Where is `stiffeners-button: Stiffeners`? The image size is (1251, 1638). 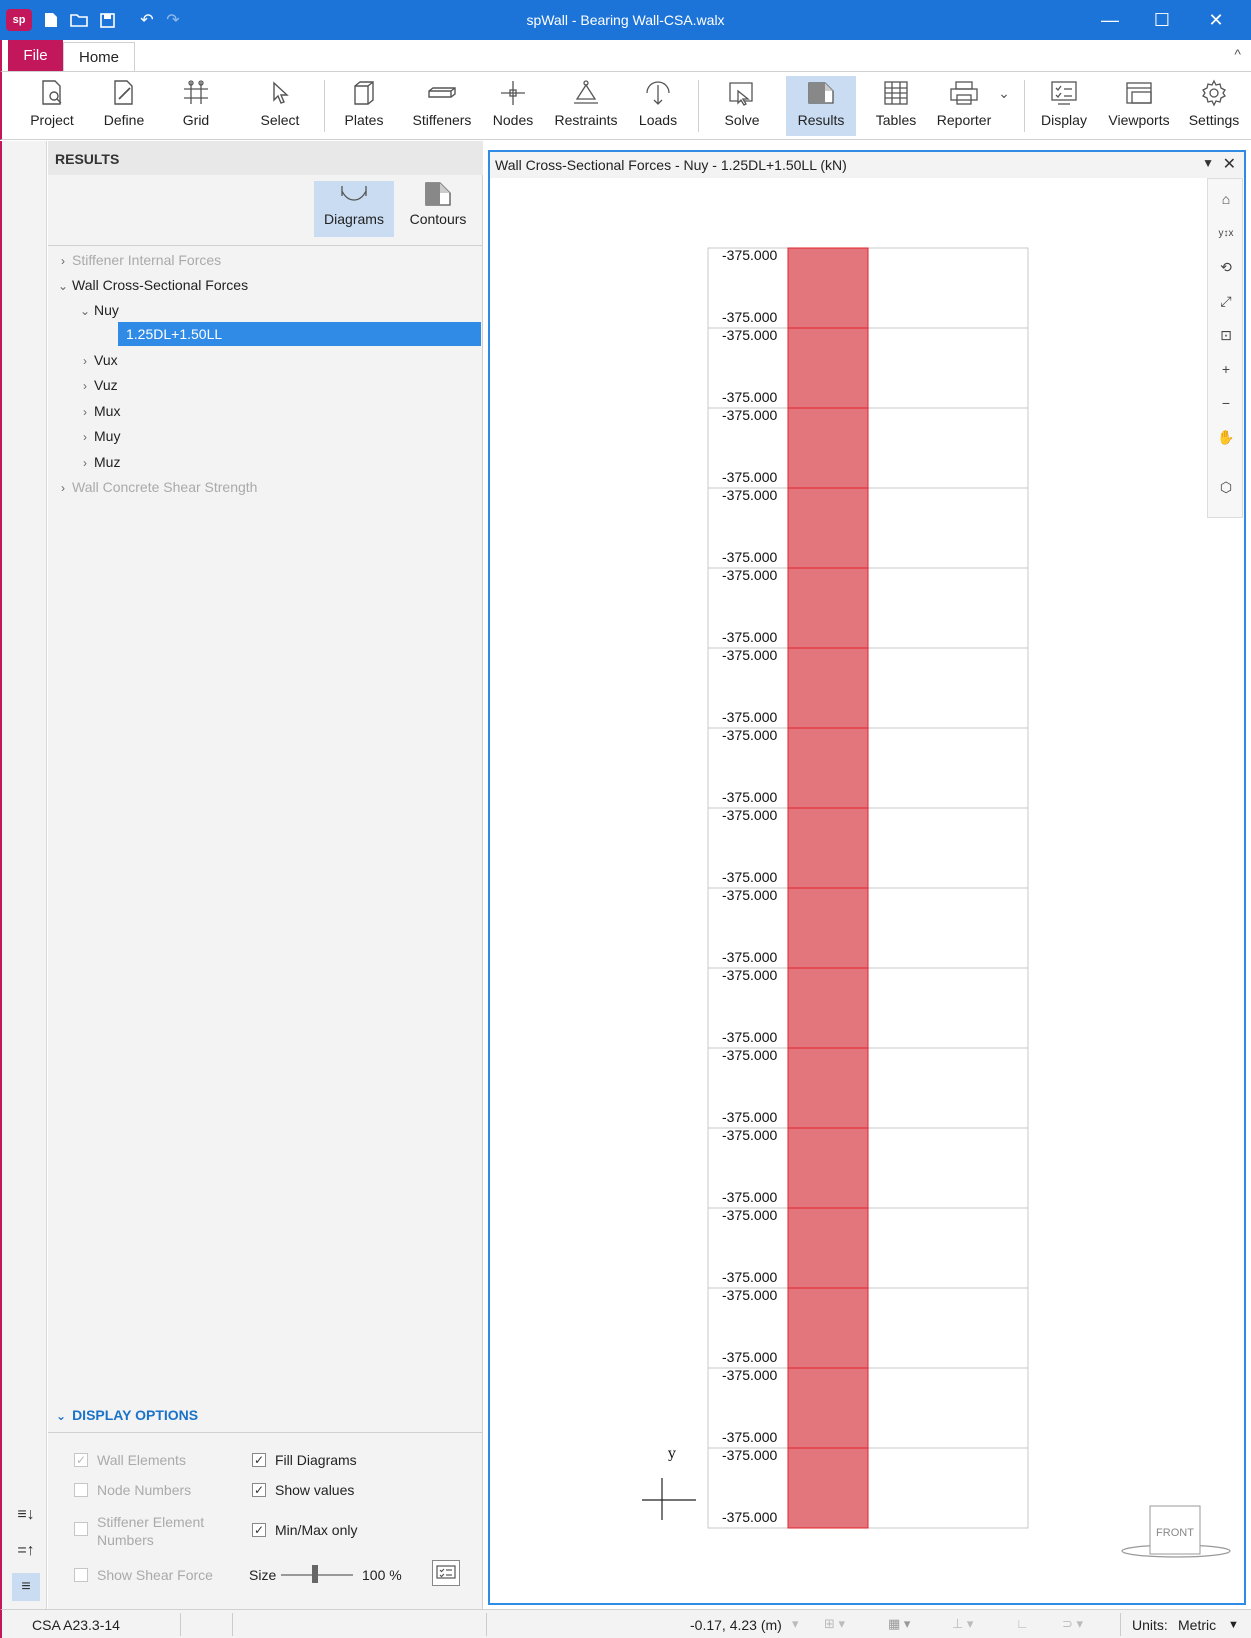
stiffeners-button: Stiffeners is located at coordinates (442, 106).